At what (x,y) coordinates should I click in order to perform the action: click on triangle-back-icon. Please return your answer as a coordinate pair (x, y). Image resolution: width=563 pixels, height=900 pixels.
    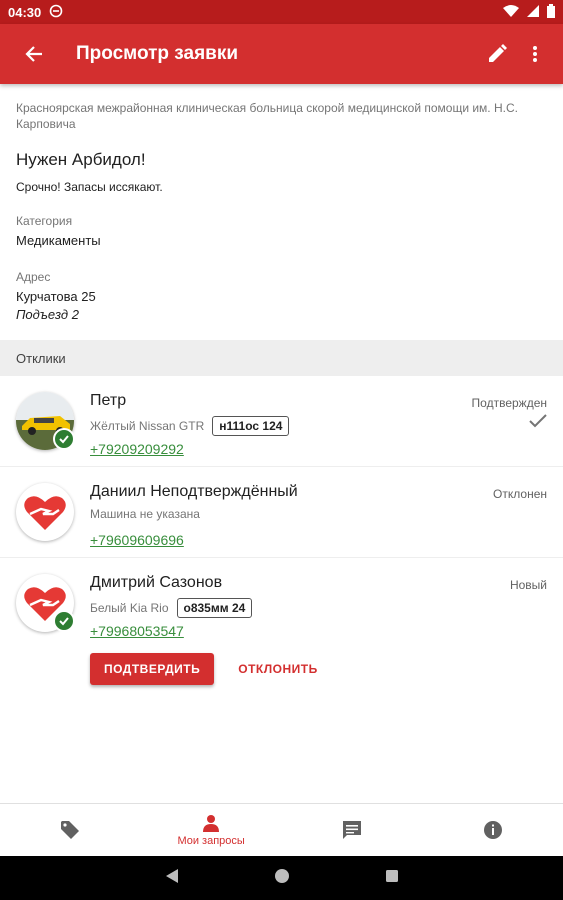
    Looking at the image, I should click on (171, 875).